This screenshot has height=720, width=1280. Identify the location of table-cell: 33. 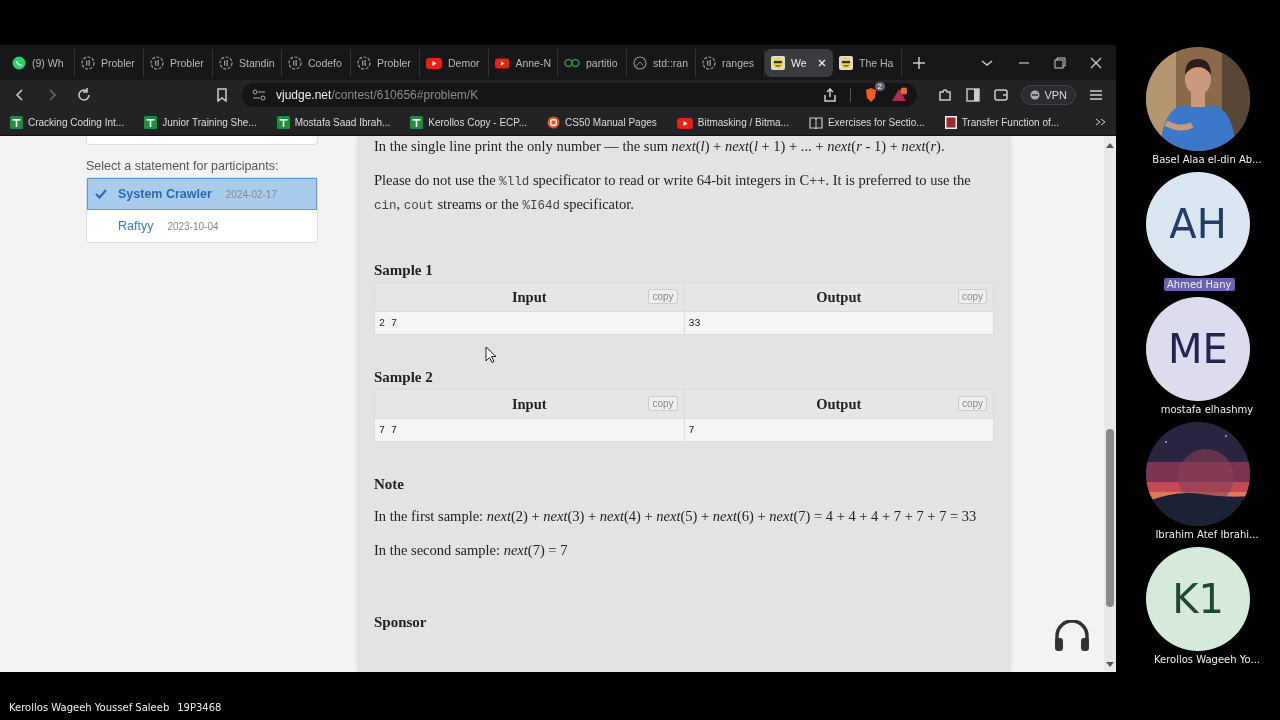
(839, 323).